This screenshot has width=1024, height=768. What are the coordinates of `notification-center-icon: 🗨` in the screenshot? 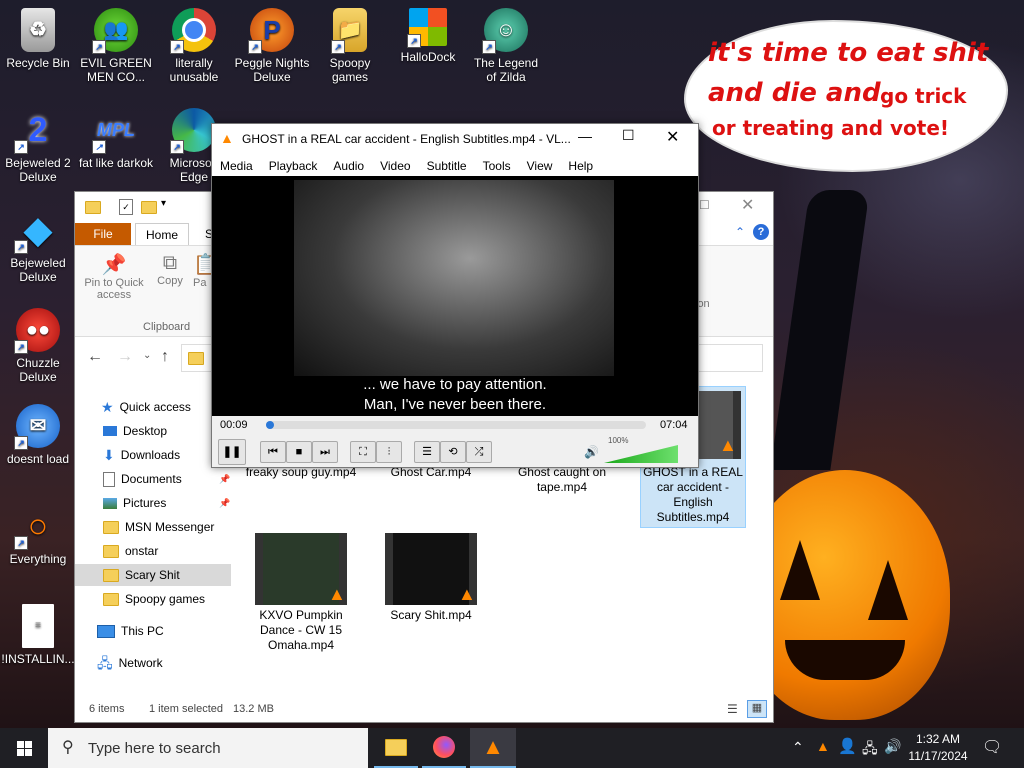 It's located at (992, 747).